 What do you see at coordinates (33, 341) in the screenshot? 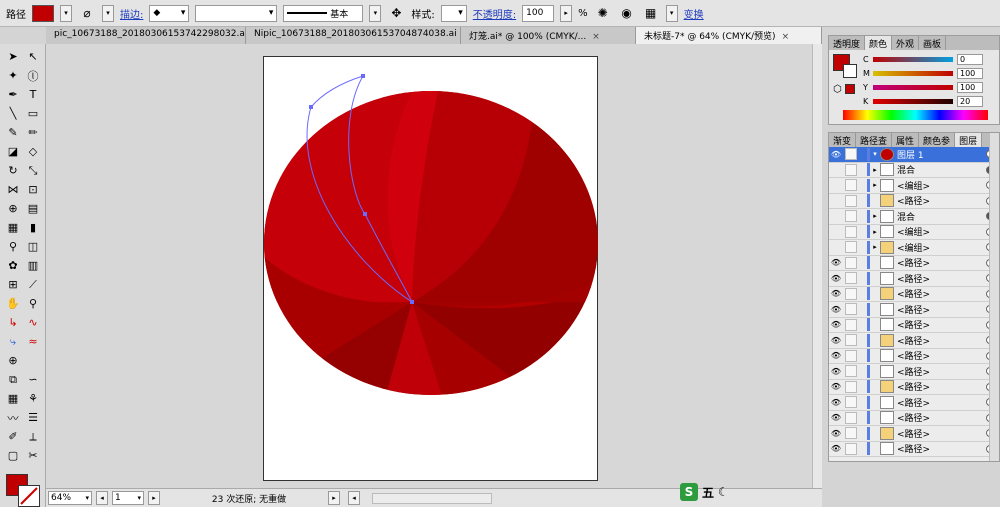
I see `smooth-icon: ≈` at bounding box center [33, 341].